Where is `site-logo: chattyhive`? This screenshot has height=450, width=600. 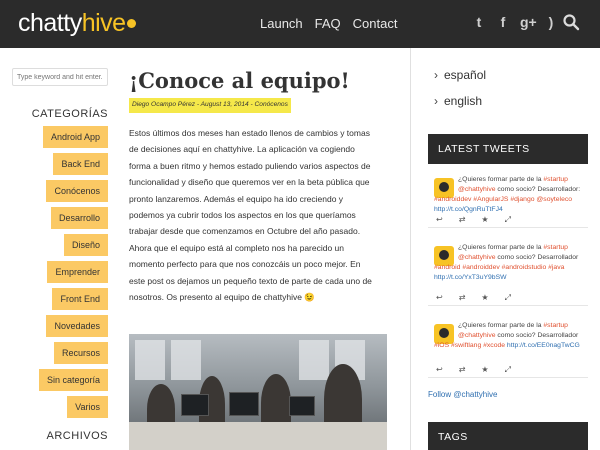 site-logo: chattyhive is located at coordinates (77, 23).